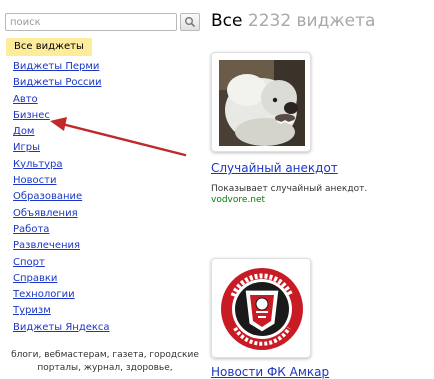 The image size is (434, 379). What do you see at coordinates (289, 189) in the screenshot?
I see `widget-description: Показывает случайный анекдот.` at bounding box center [289, 189].